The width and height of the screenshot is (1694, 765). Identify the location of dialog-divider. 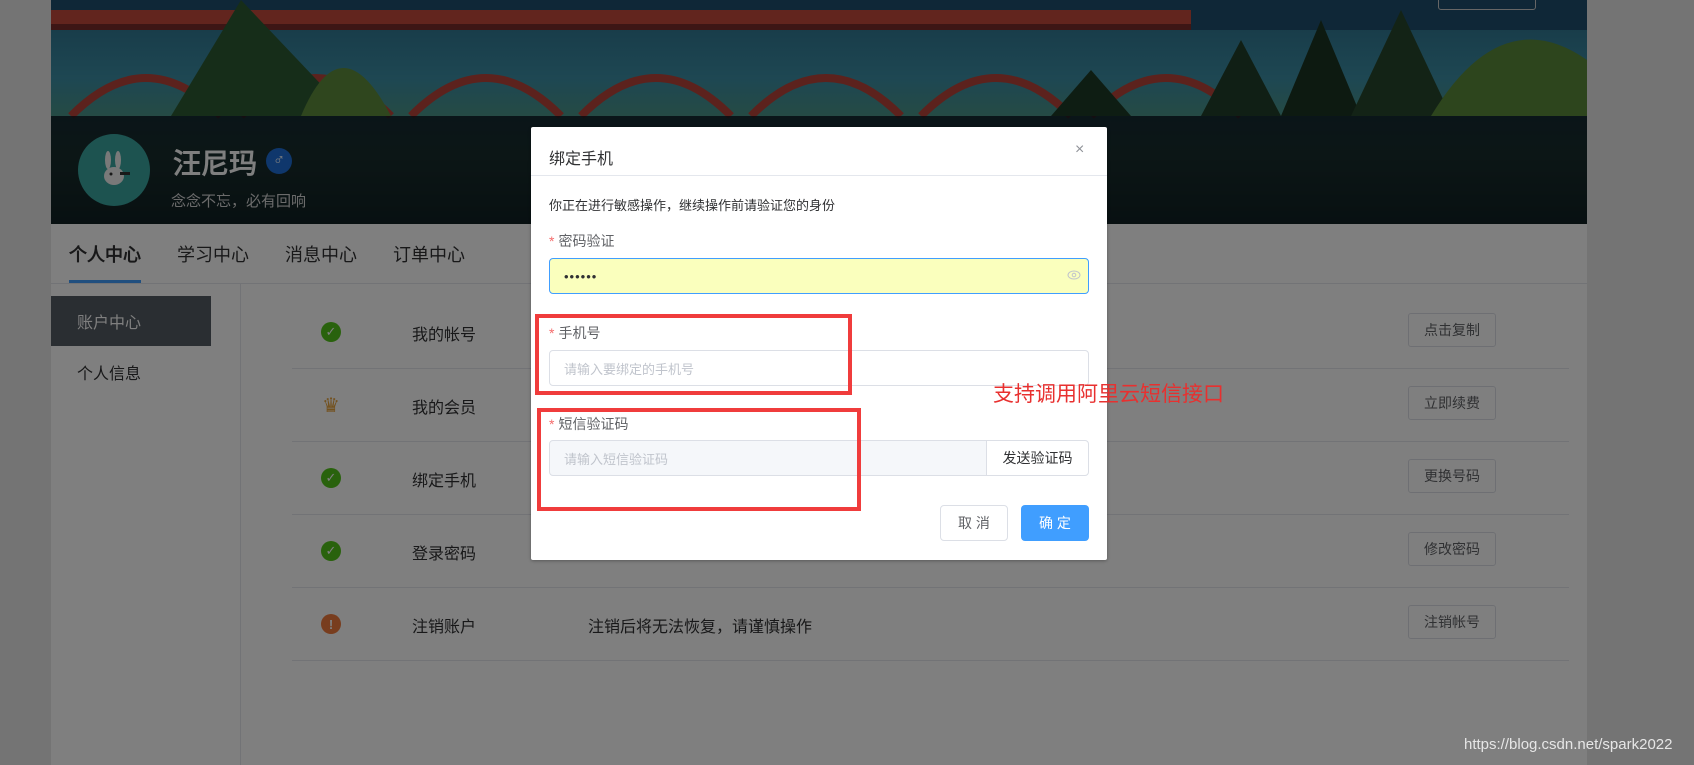
(819, 175).